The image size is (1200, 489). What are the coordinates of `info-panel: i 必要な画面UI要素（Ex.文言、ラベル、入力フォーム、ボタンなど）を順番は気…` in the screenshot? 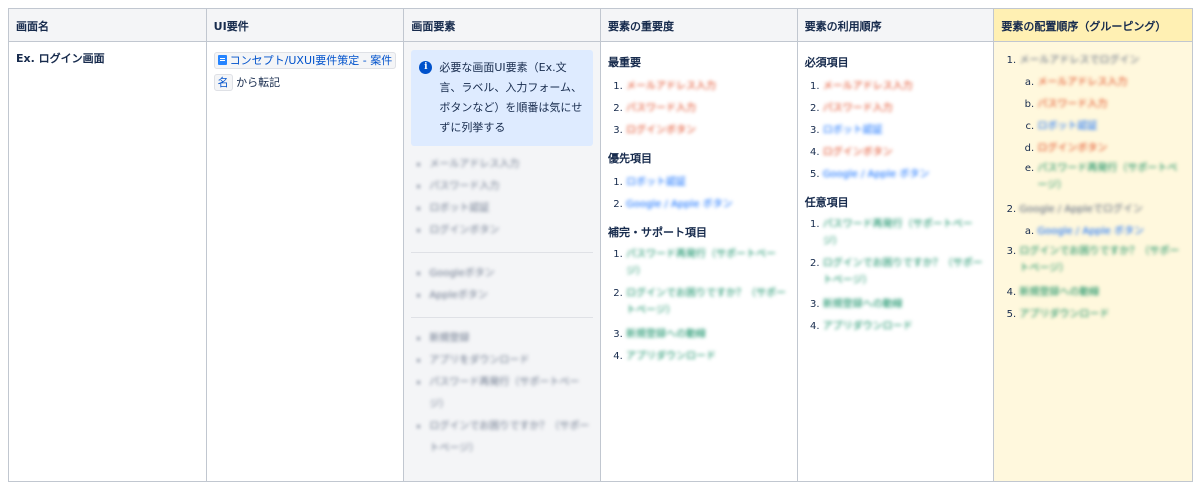 It's located at (502, 98).